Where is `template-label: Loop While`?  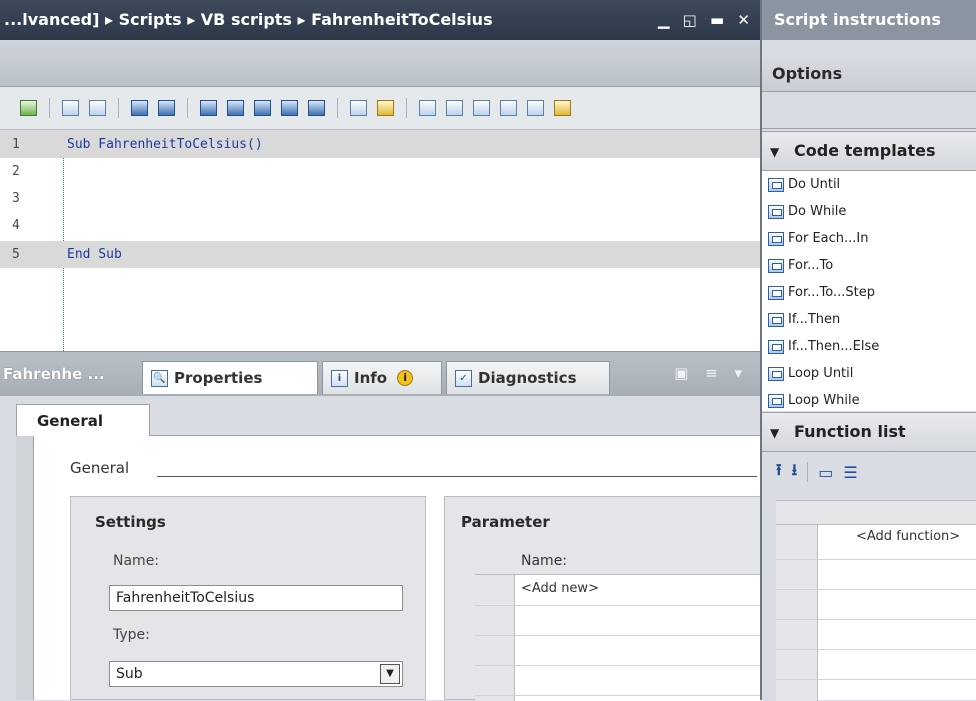
template-label: Loop While is located at coordinates (824, 400).